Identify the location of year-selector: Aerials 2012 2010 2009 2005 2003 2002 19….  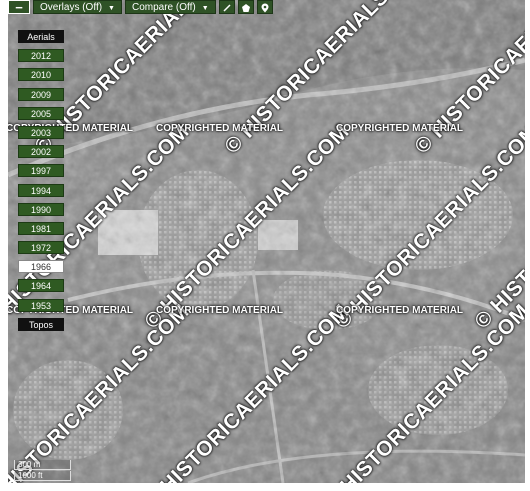
(41, 183).